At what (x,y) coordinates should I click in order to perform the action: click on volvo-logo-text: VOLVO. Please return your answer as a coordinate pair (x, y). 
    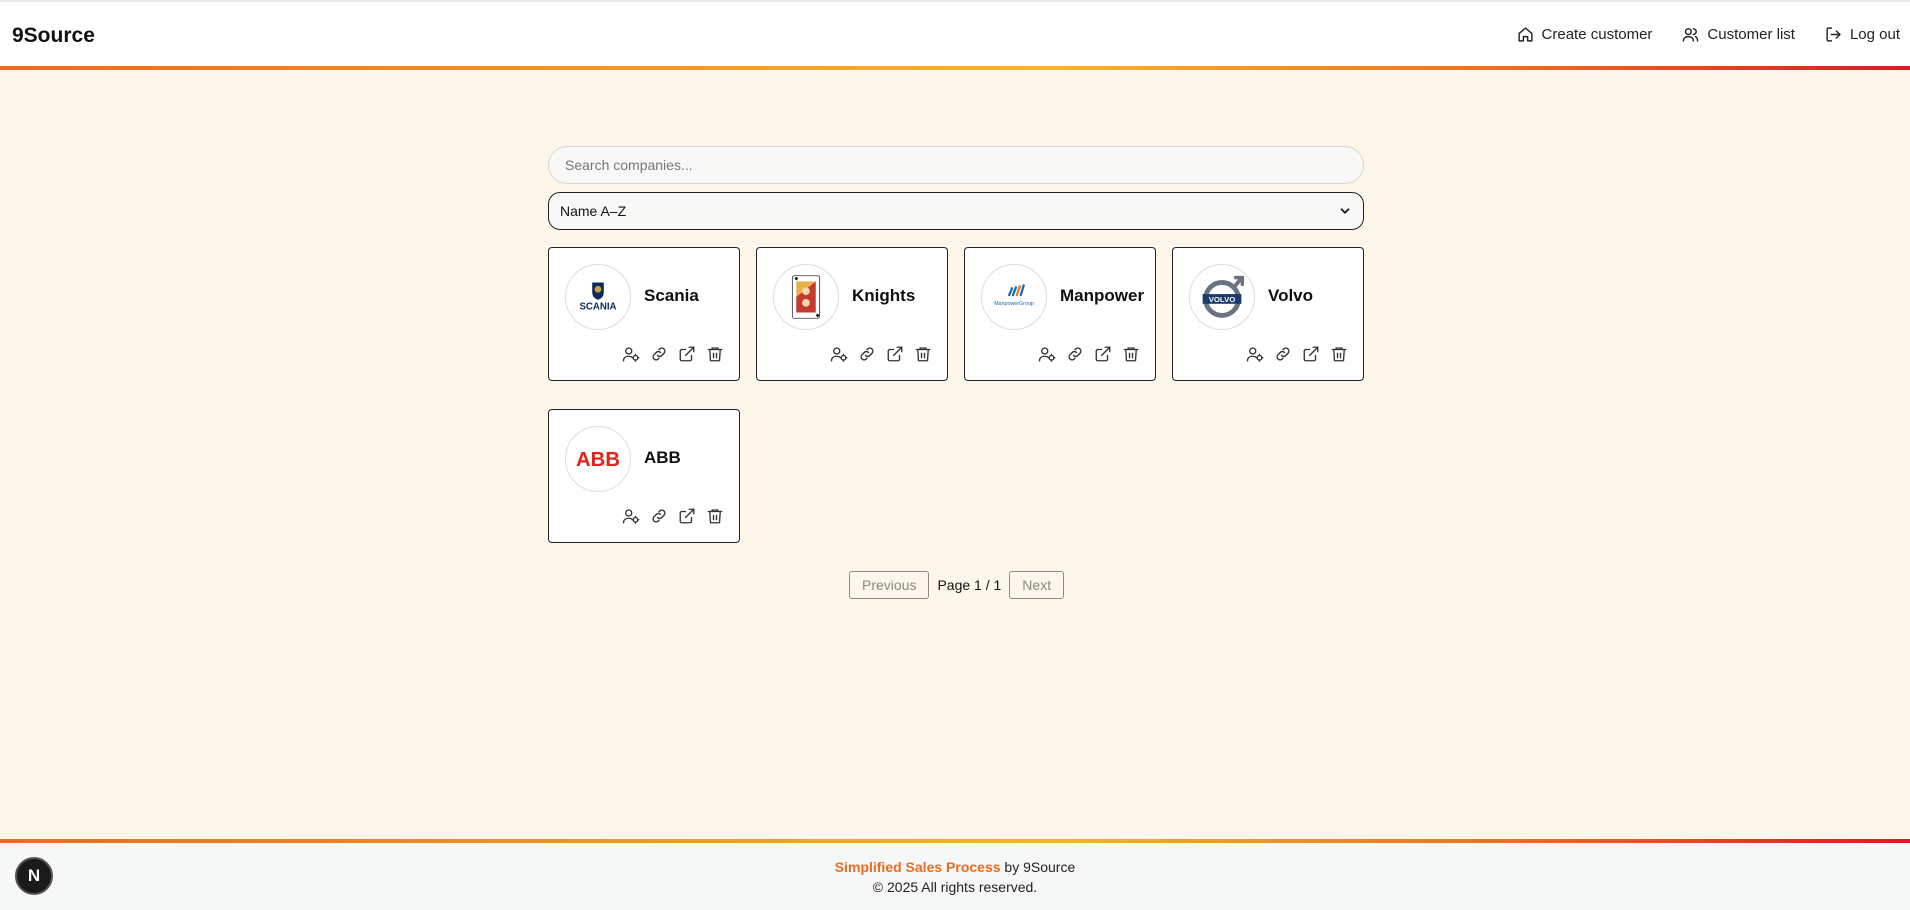
    Looking at the image, I should click on (1222, 299).